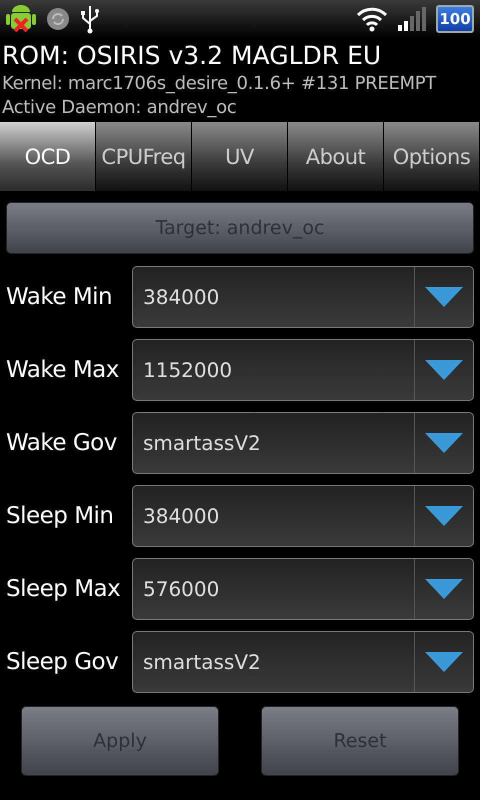 The height and width of the screenshot is (800, 480). What do you see at coordinates (119, 107) in the screenshot?
I see `daemon-text: Active Daemon: andrev_oc` at bounding box center [119, 107].